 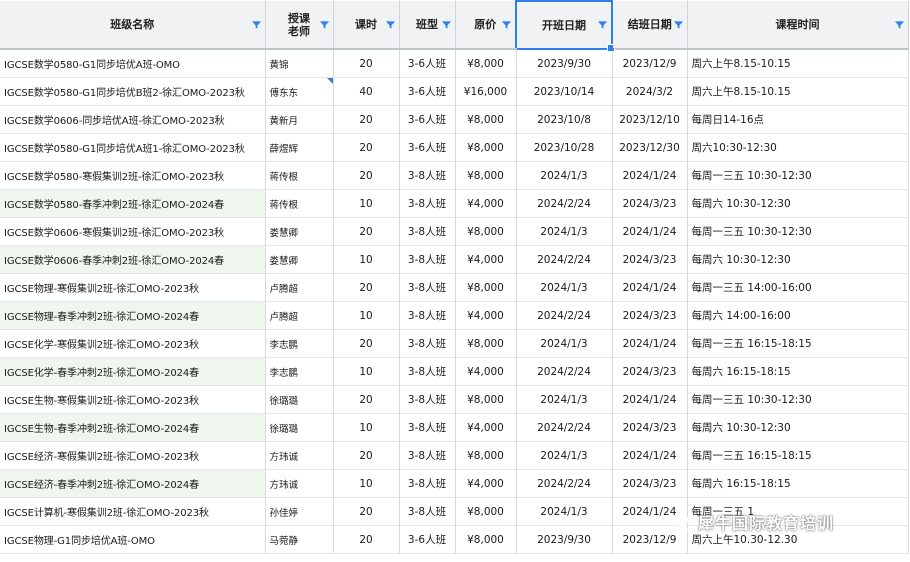 I want to click on cell-end-date: 2023/12/10, so click(x=650, y=119).